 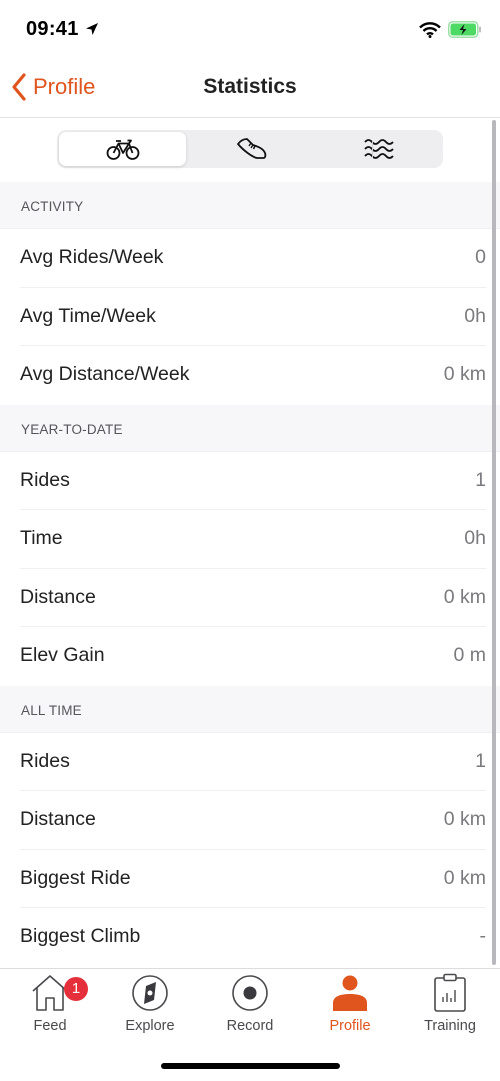 What do you see at coordinates (52, 29) in the screenshot?
I see `status-time: 09:41` at bounding box center [52, 29].